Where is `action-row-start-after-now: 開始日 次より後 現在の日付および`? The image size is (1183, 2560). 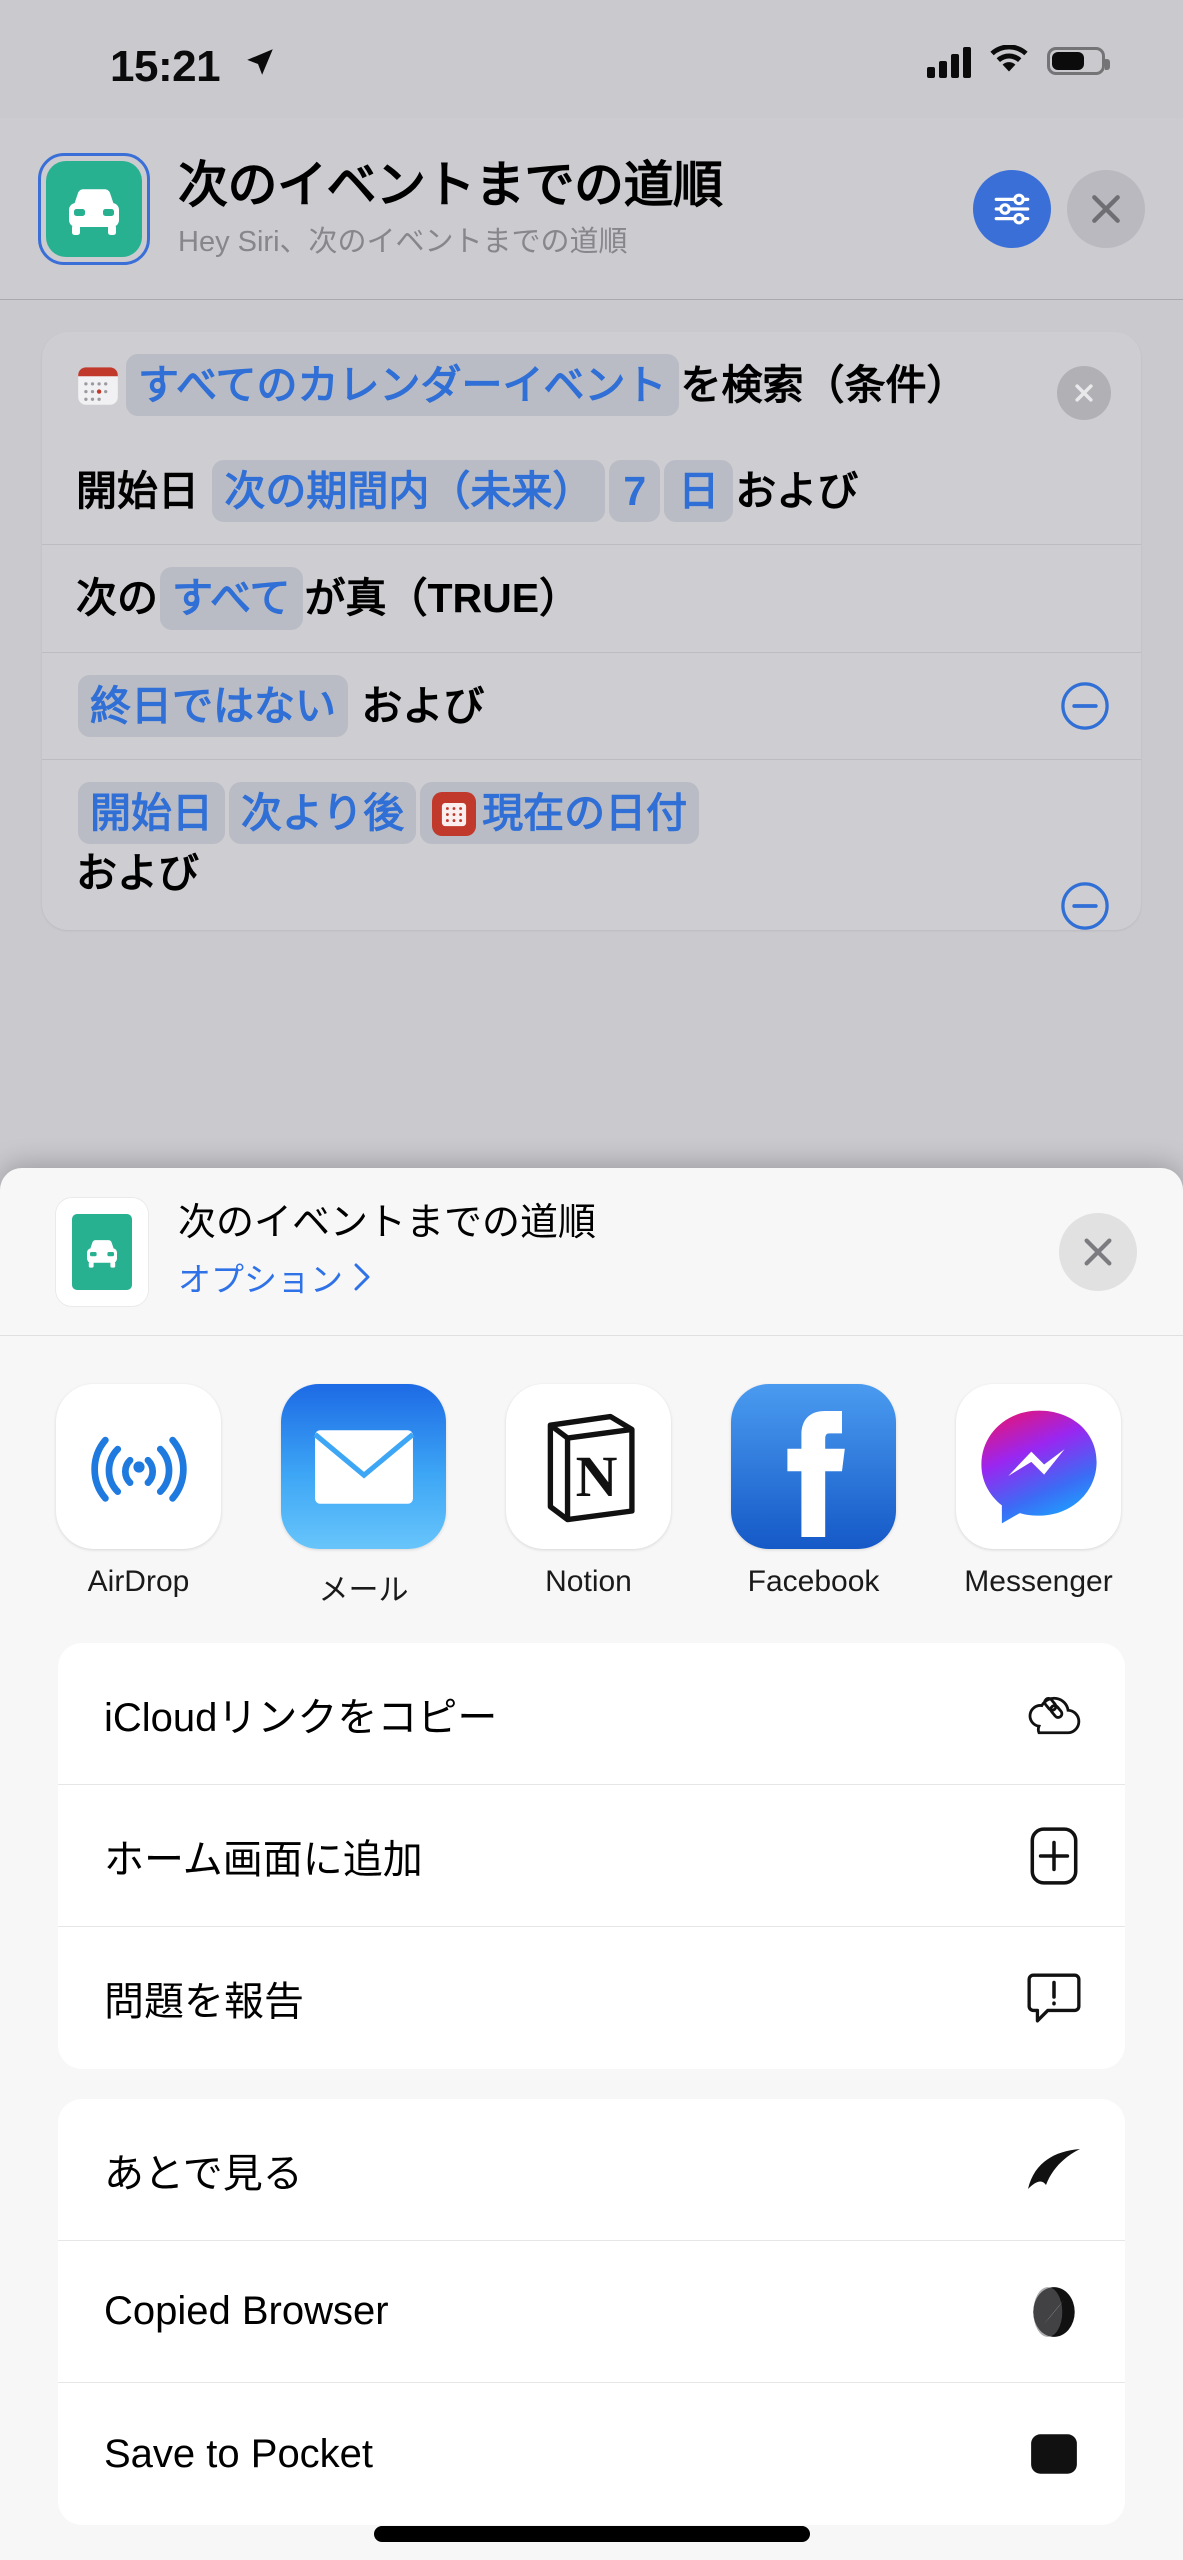 action-row-start-after-now: 開始日 次より後 現在の日付および is located at coordinates (591, 844).